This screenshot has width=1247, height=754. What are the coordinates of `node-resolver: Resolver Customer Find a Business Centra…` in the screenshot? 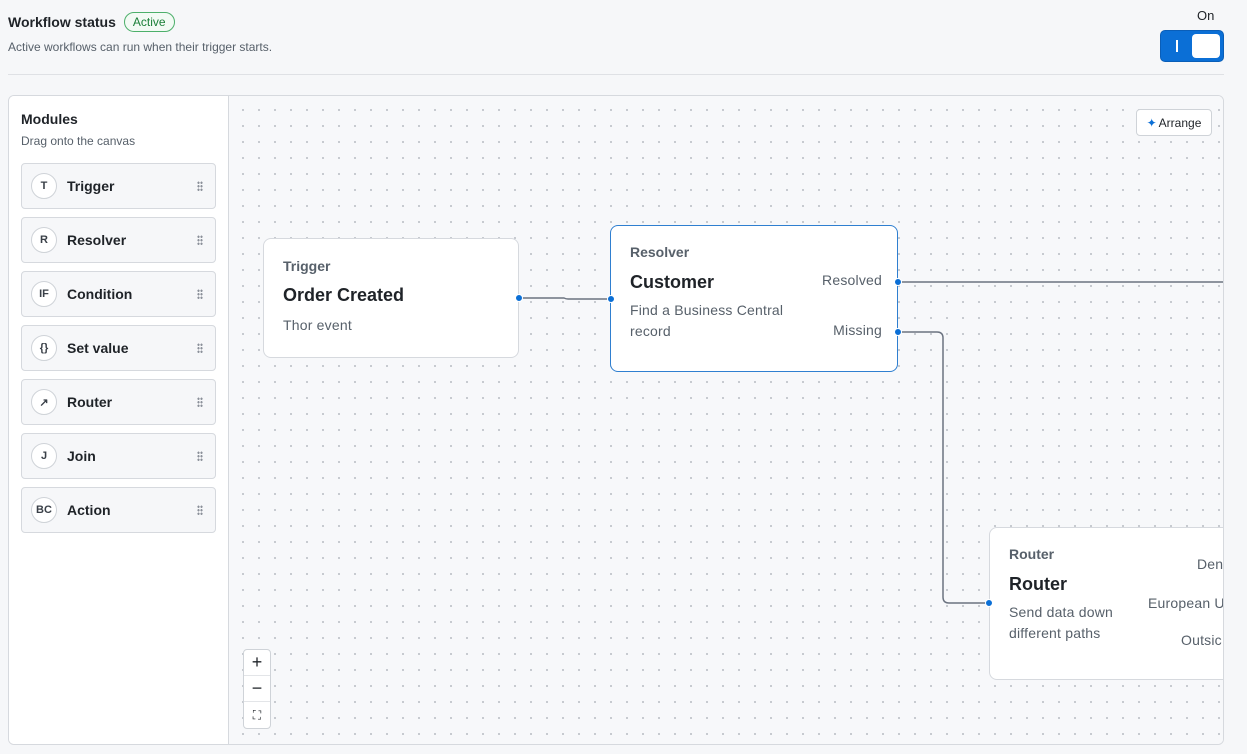 It's located at (754, 298).